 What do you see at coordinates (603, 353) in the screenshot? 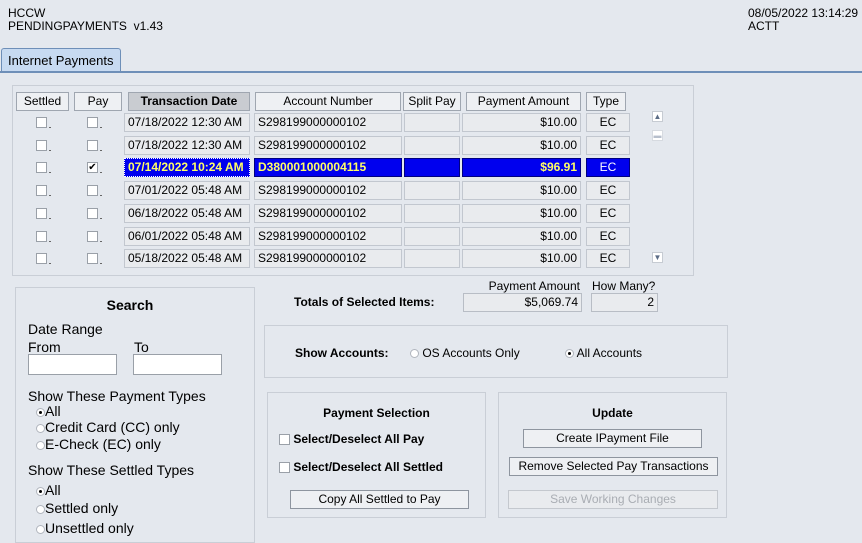
I see `all-accounts-option: All Accounts` at bounding box center [603, 353].